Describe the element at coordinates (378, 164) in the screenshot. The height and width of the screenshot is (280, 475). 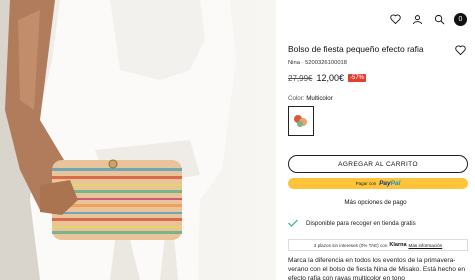
I see `add-to-cart-button: AGREGAR AL CARRITO` at that location.